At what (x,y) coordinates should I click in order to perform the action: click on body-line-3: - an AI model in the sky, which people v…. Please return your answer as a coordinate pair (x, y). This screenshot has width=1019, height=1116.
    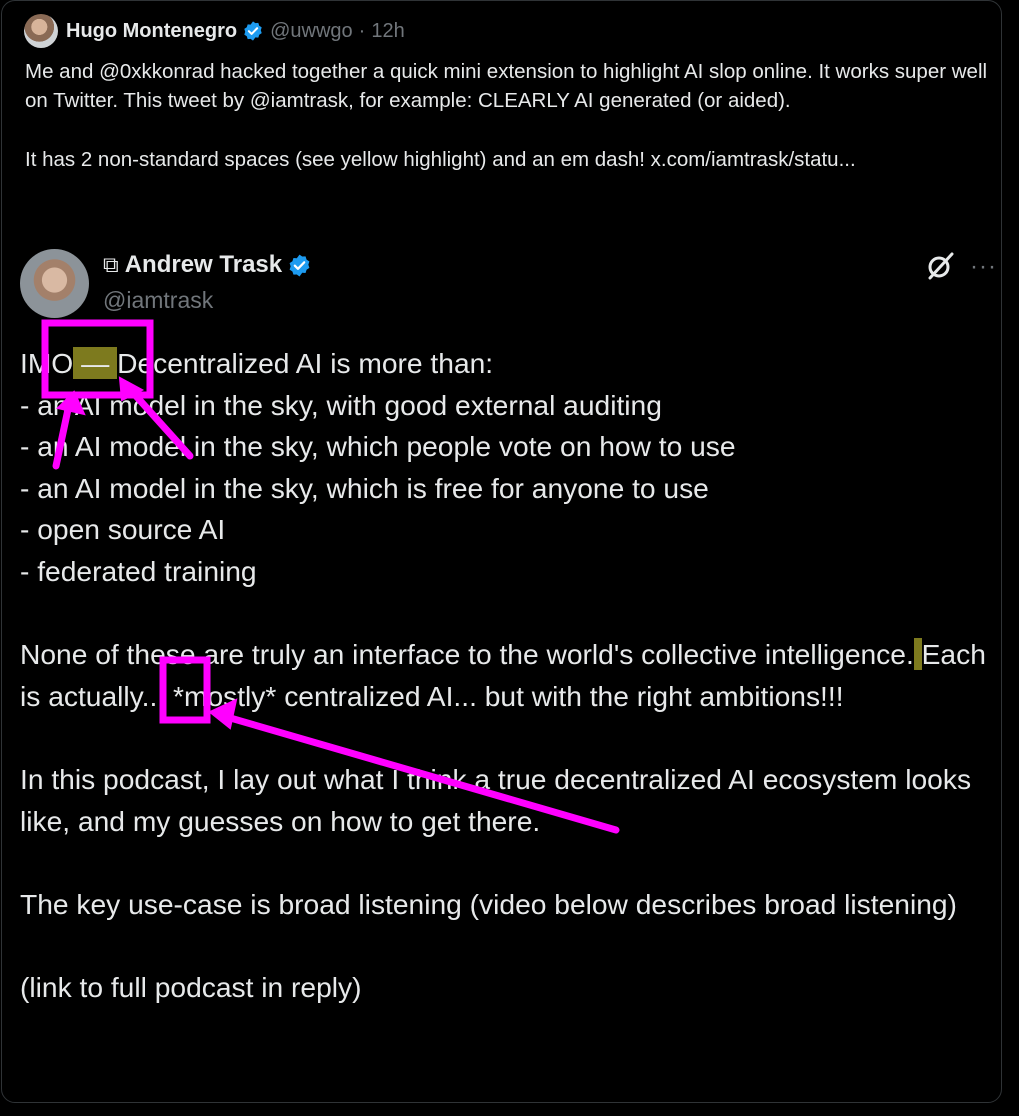
    Looking at the image, I should click on (378, 446).